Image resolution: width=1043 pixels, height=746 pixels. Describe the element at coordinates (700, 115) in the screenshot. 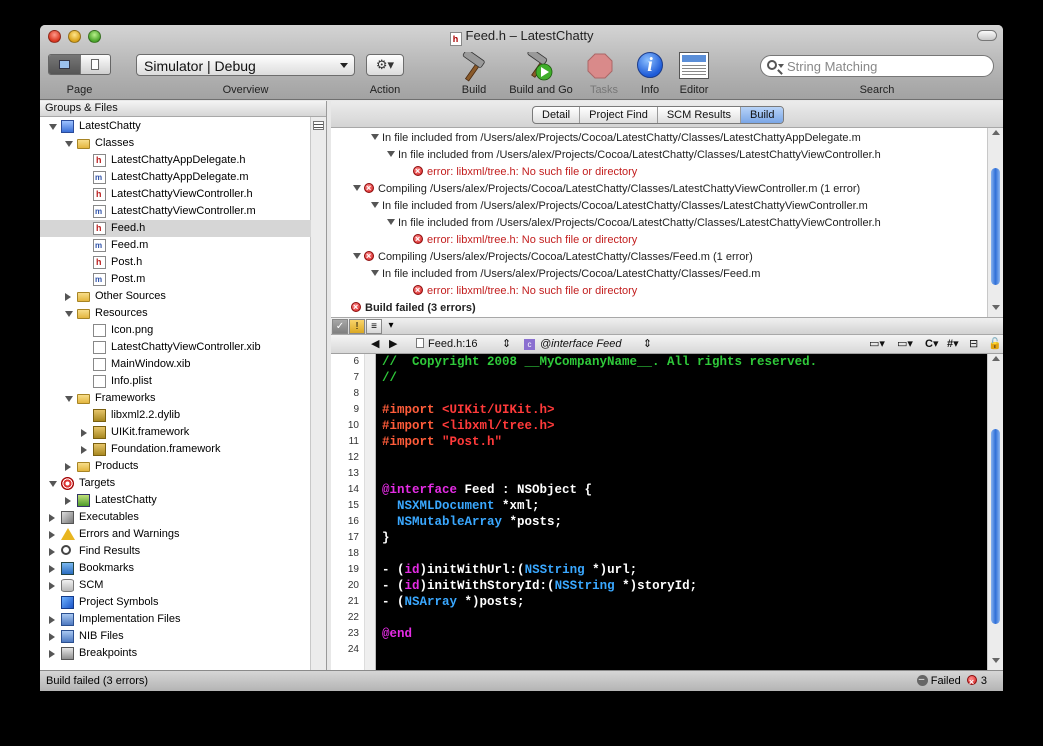

I see `tab-scm-results: SCM Results` at that location.